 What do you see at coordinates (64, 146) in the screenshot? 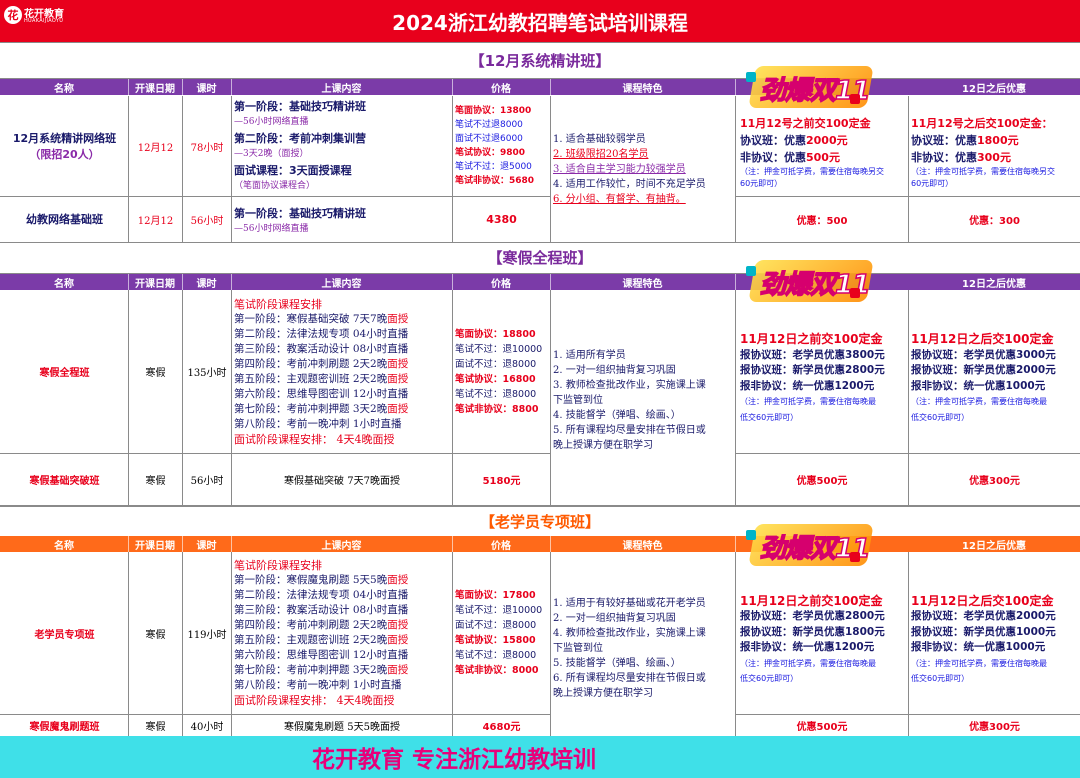
I see `course-name: 12月系统精讲网络班 （限招20人）` at bounding box center [64, 146].